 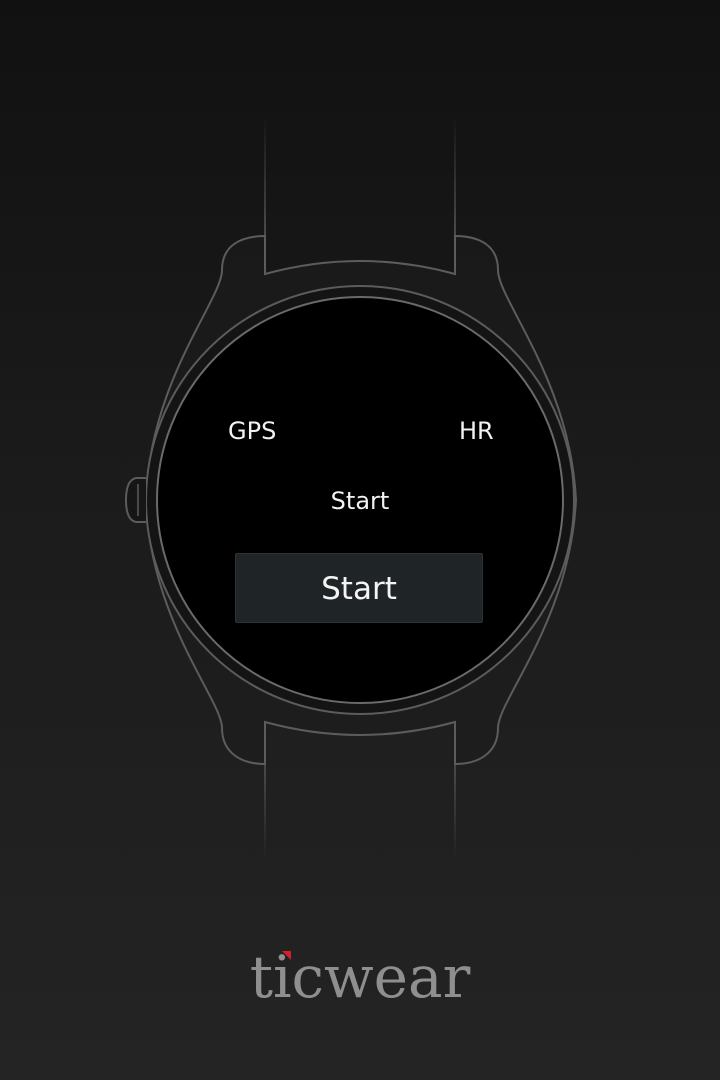 I want to click on brand-logo: ticwear, so click(x=360, y=977).